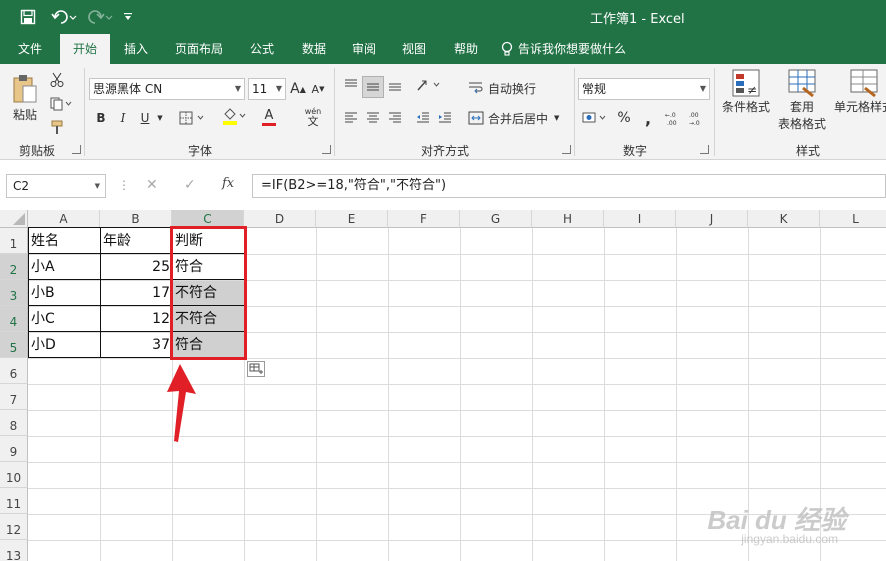  I want to click on row-header-selected: 4, so click(14, 319).